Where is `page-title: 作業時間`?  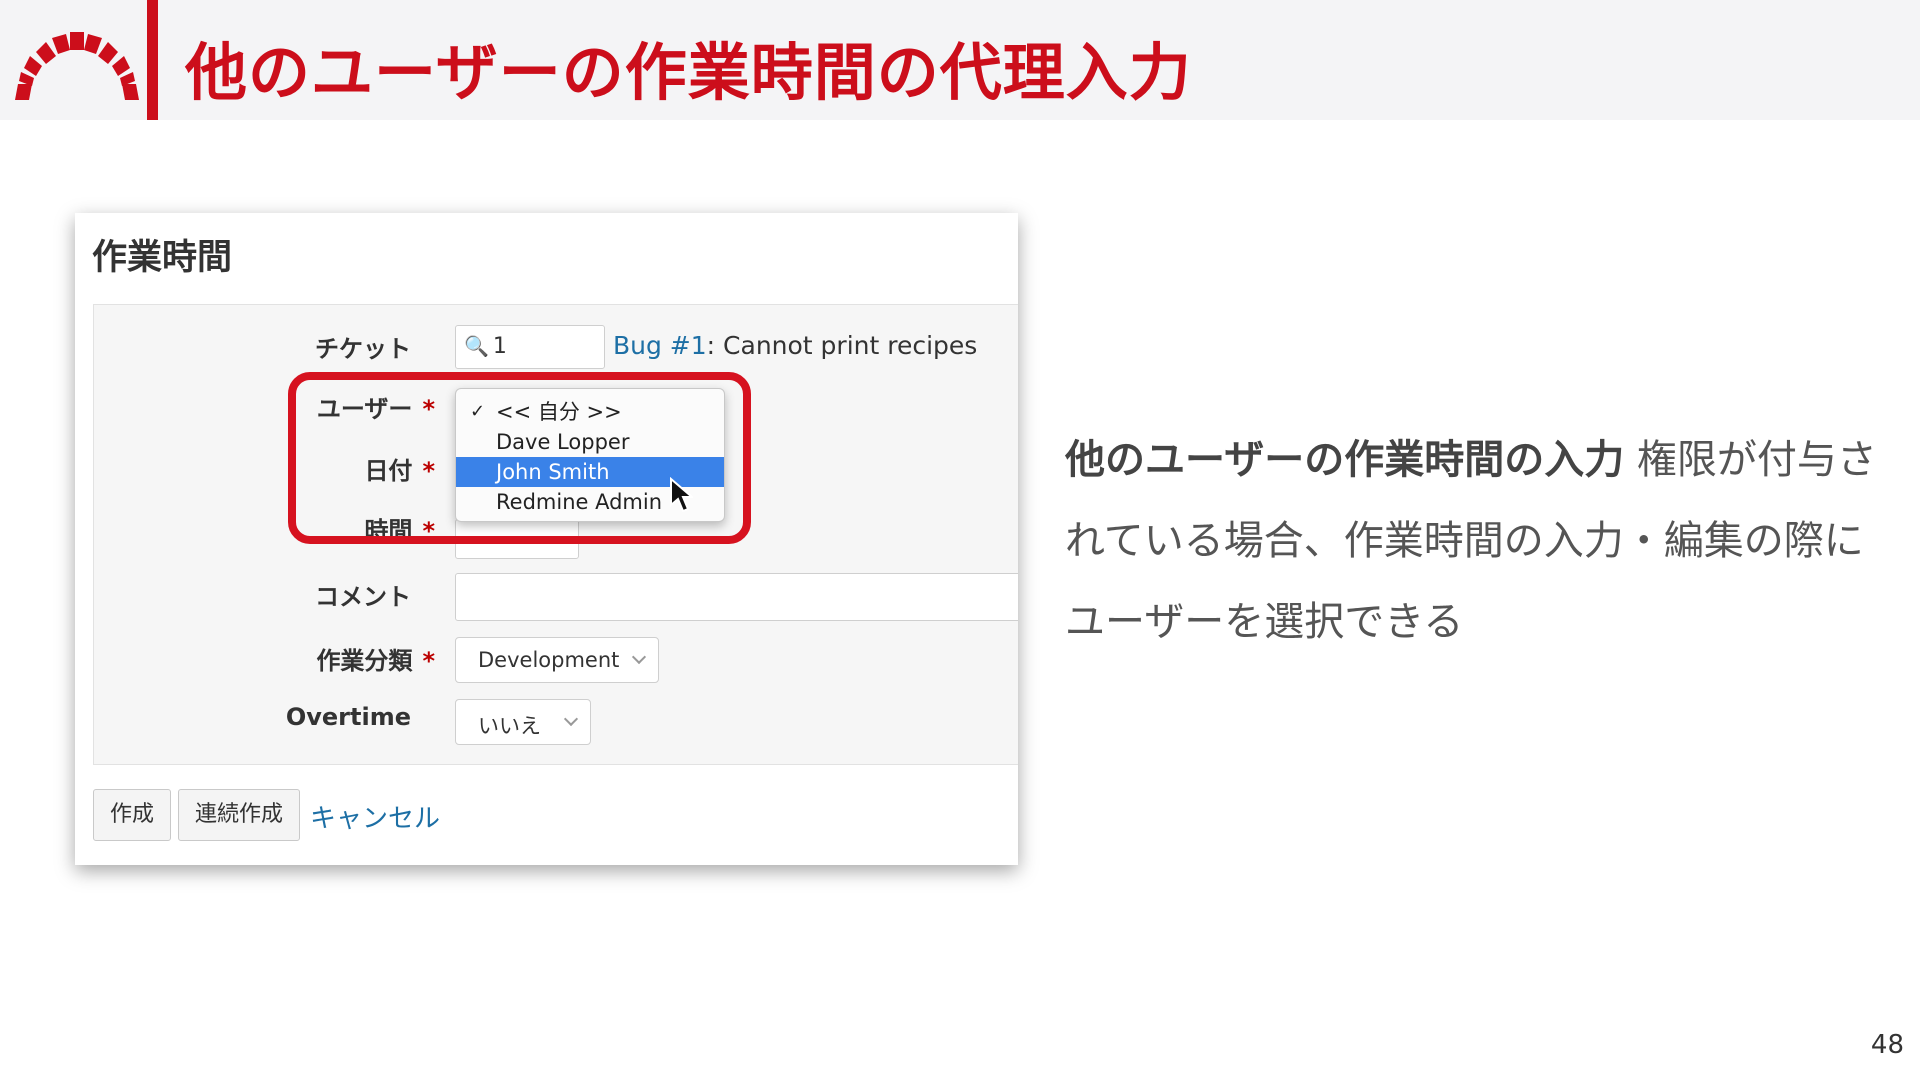 page-title: 作業時間 is located at coordinates (162, 258).